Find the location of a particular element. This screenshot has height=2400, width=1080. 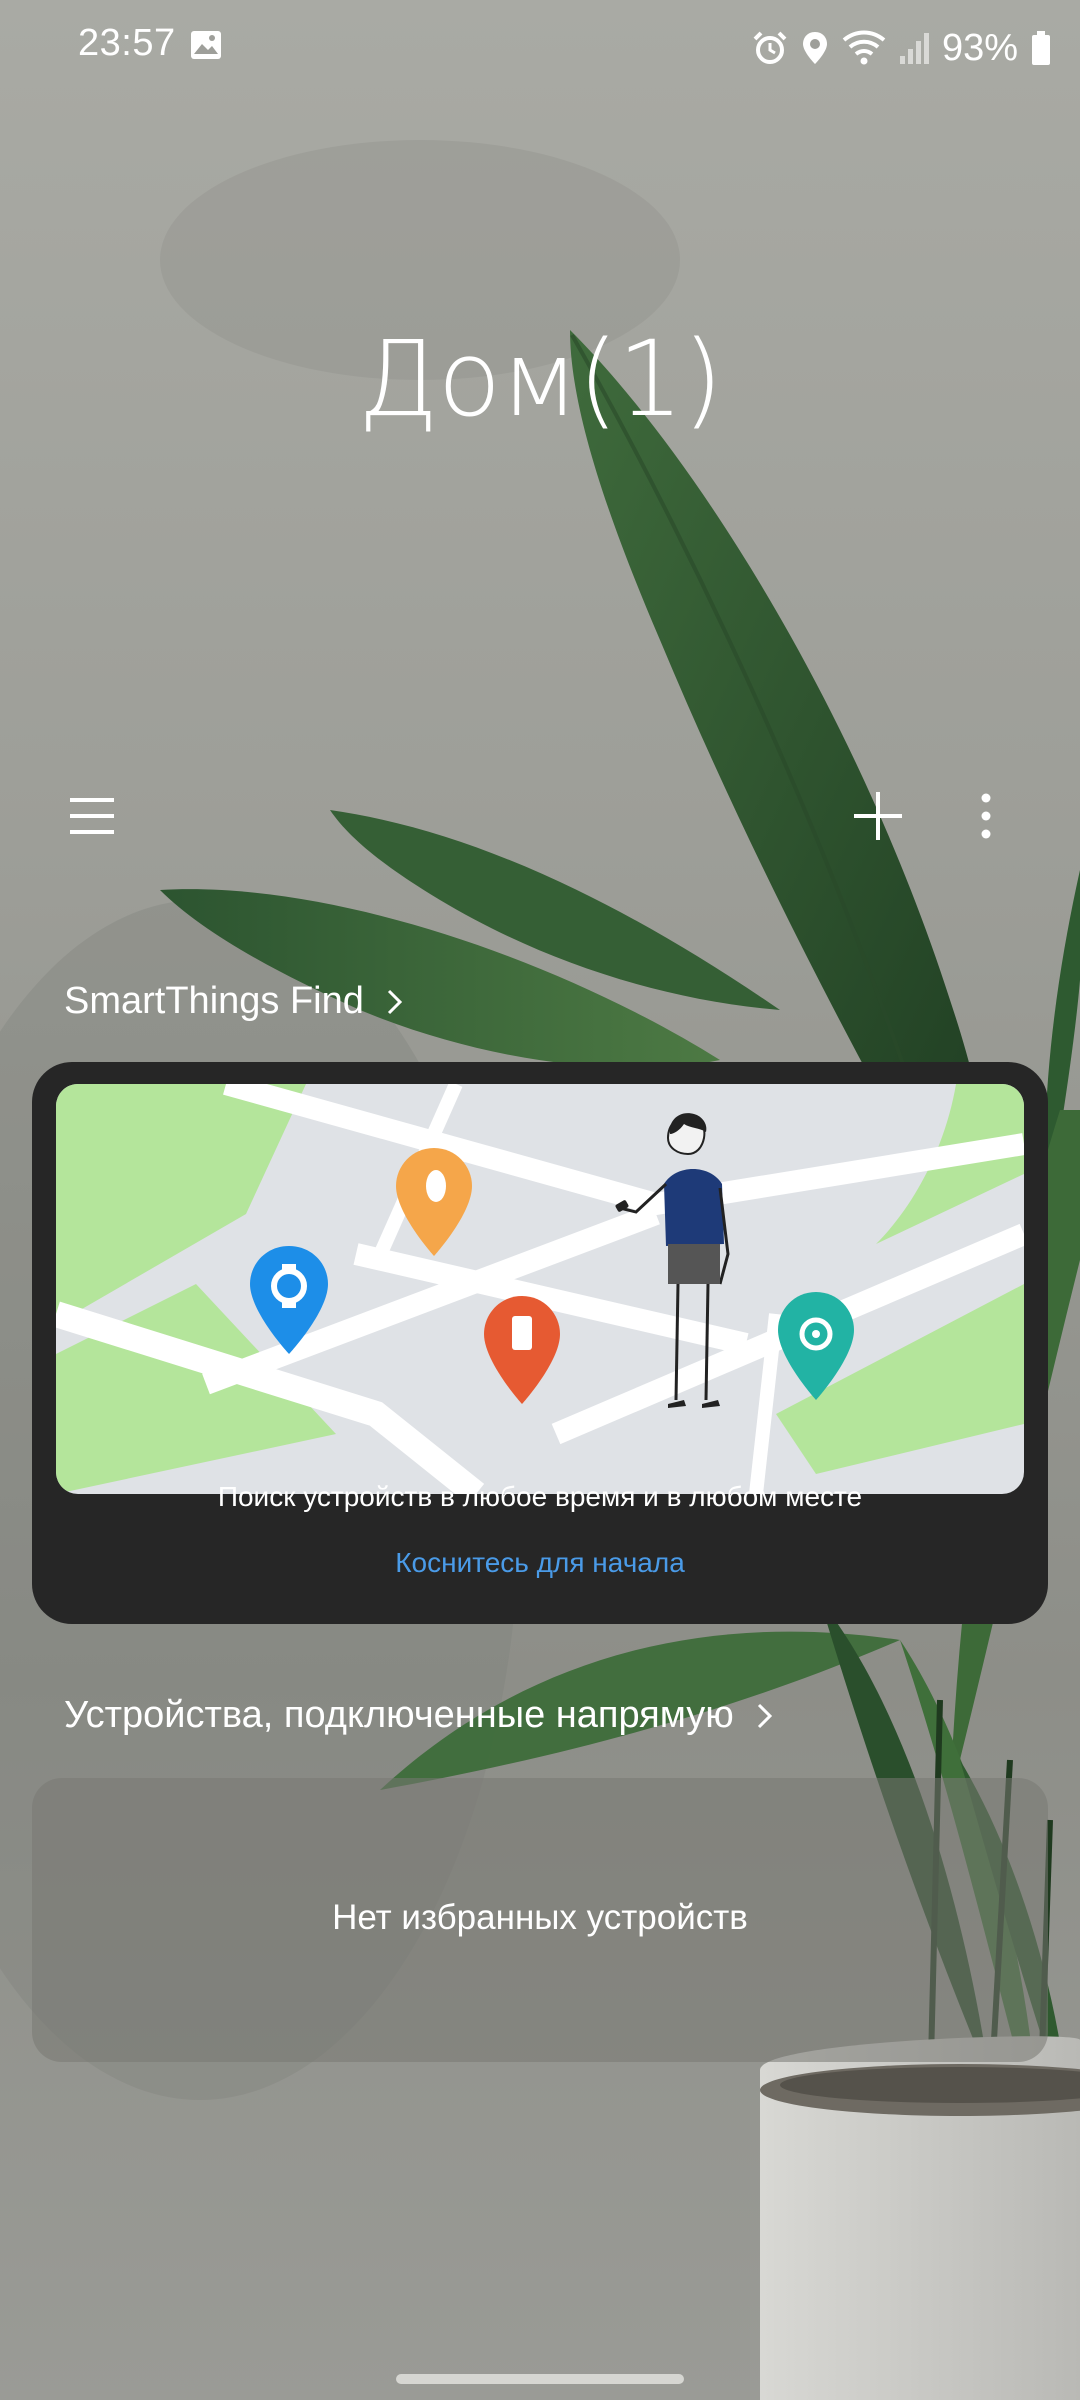

smartthings-find-header: SmartThings Find is located at coordinates (234, 1001).